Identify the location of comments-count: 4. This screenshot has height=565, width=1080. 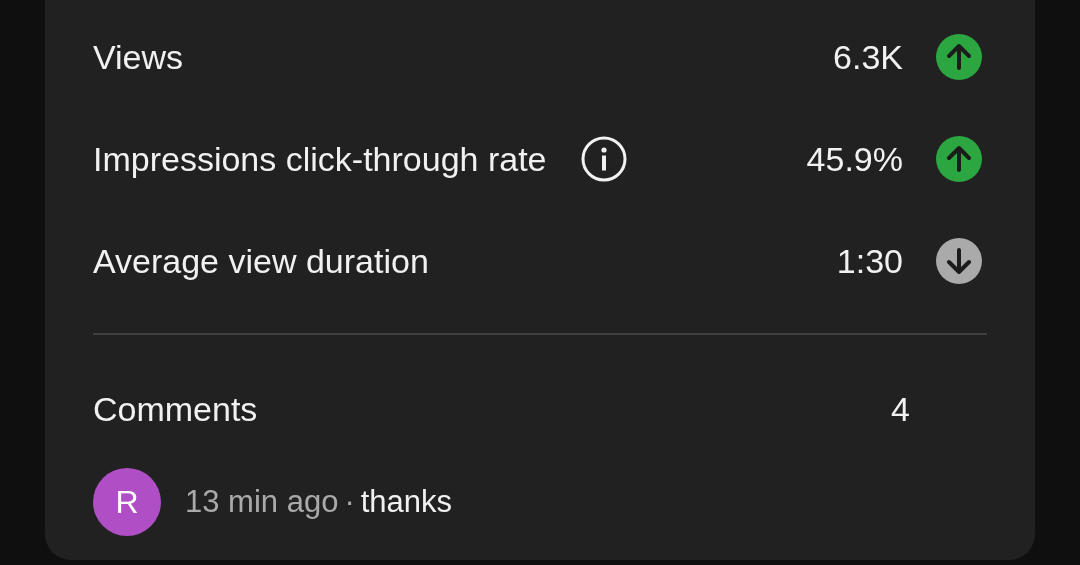
(900, 409).